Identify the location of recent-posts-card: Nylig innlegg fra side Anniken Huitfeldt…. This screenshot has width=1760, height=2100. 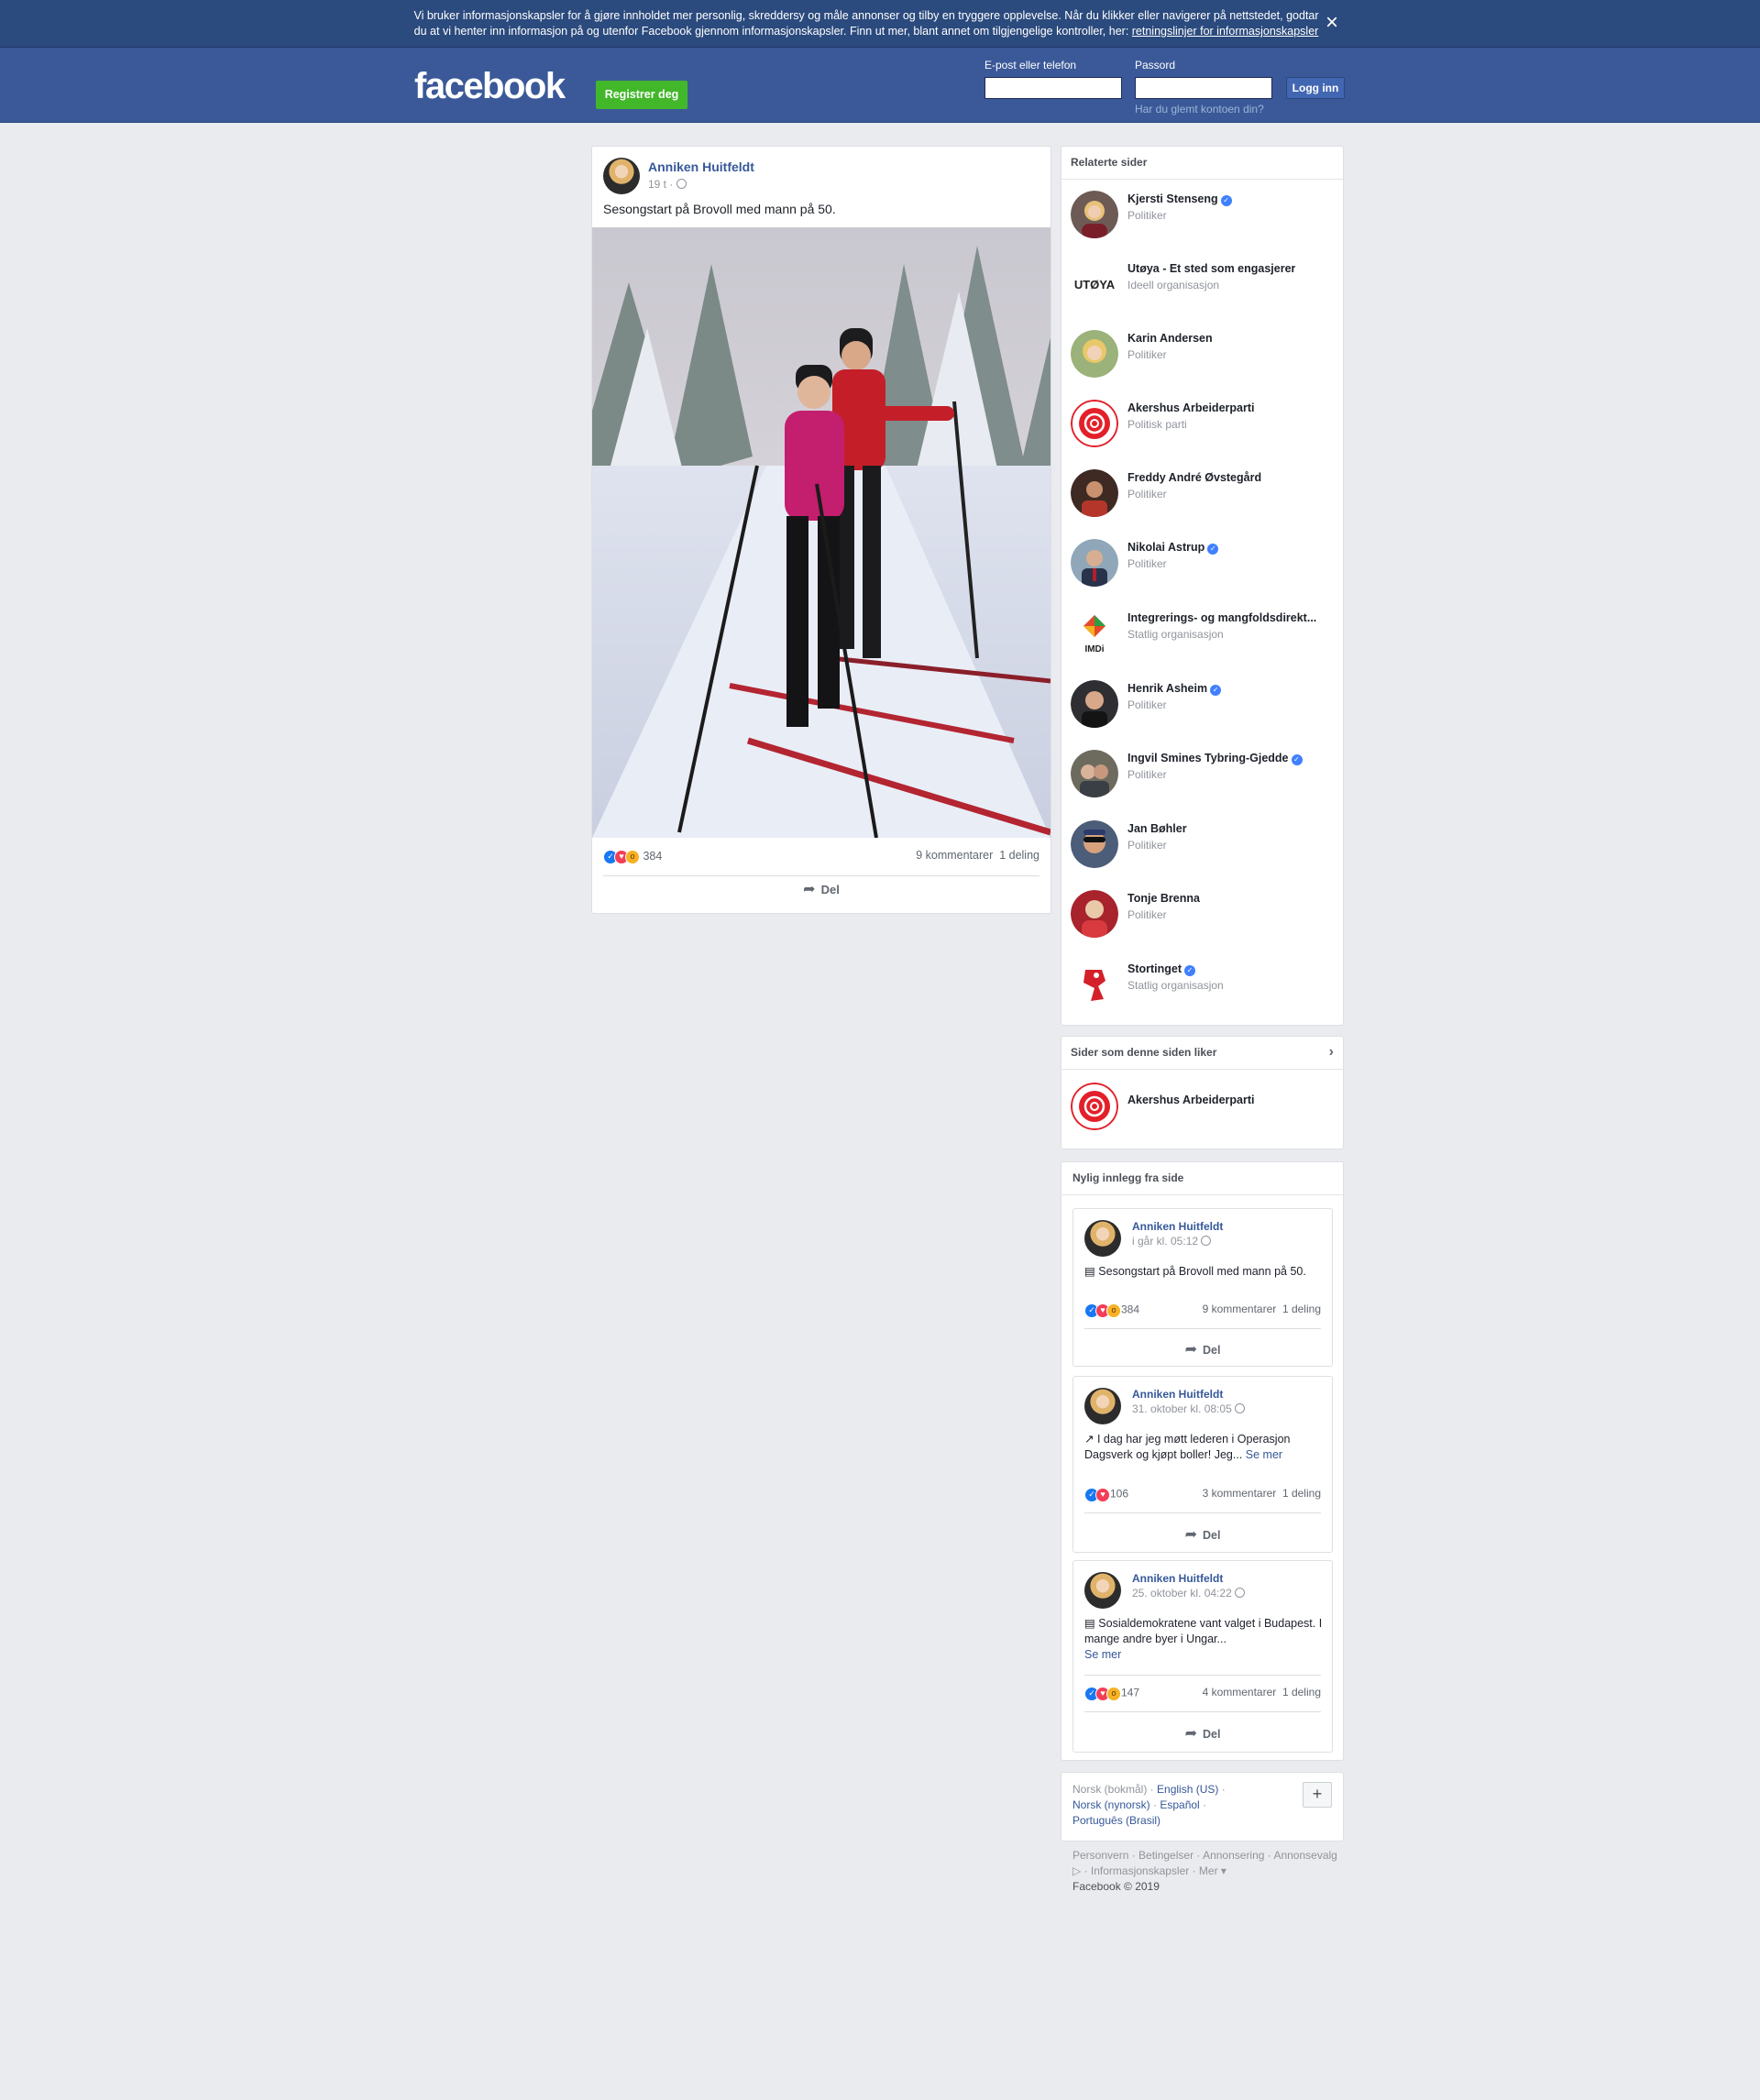
(1202, 1461).